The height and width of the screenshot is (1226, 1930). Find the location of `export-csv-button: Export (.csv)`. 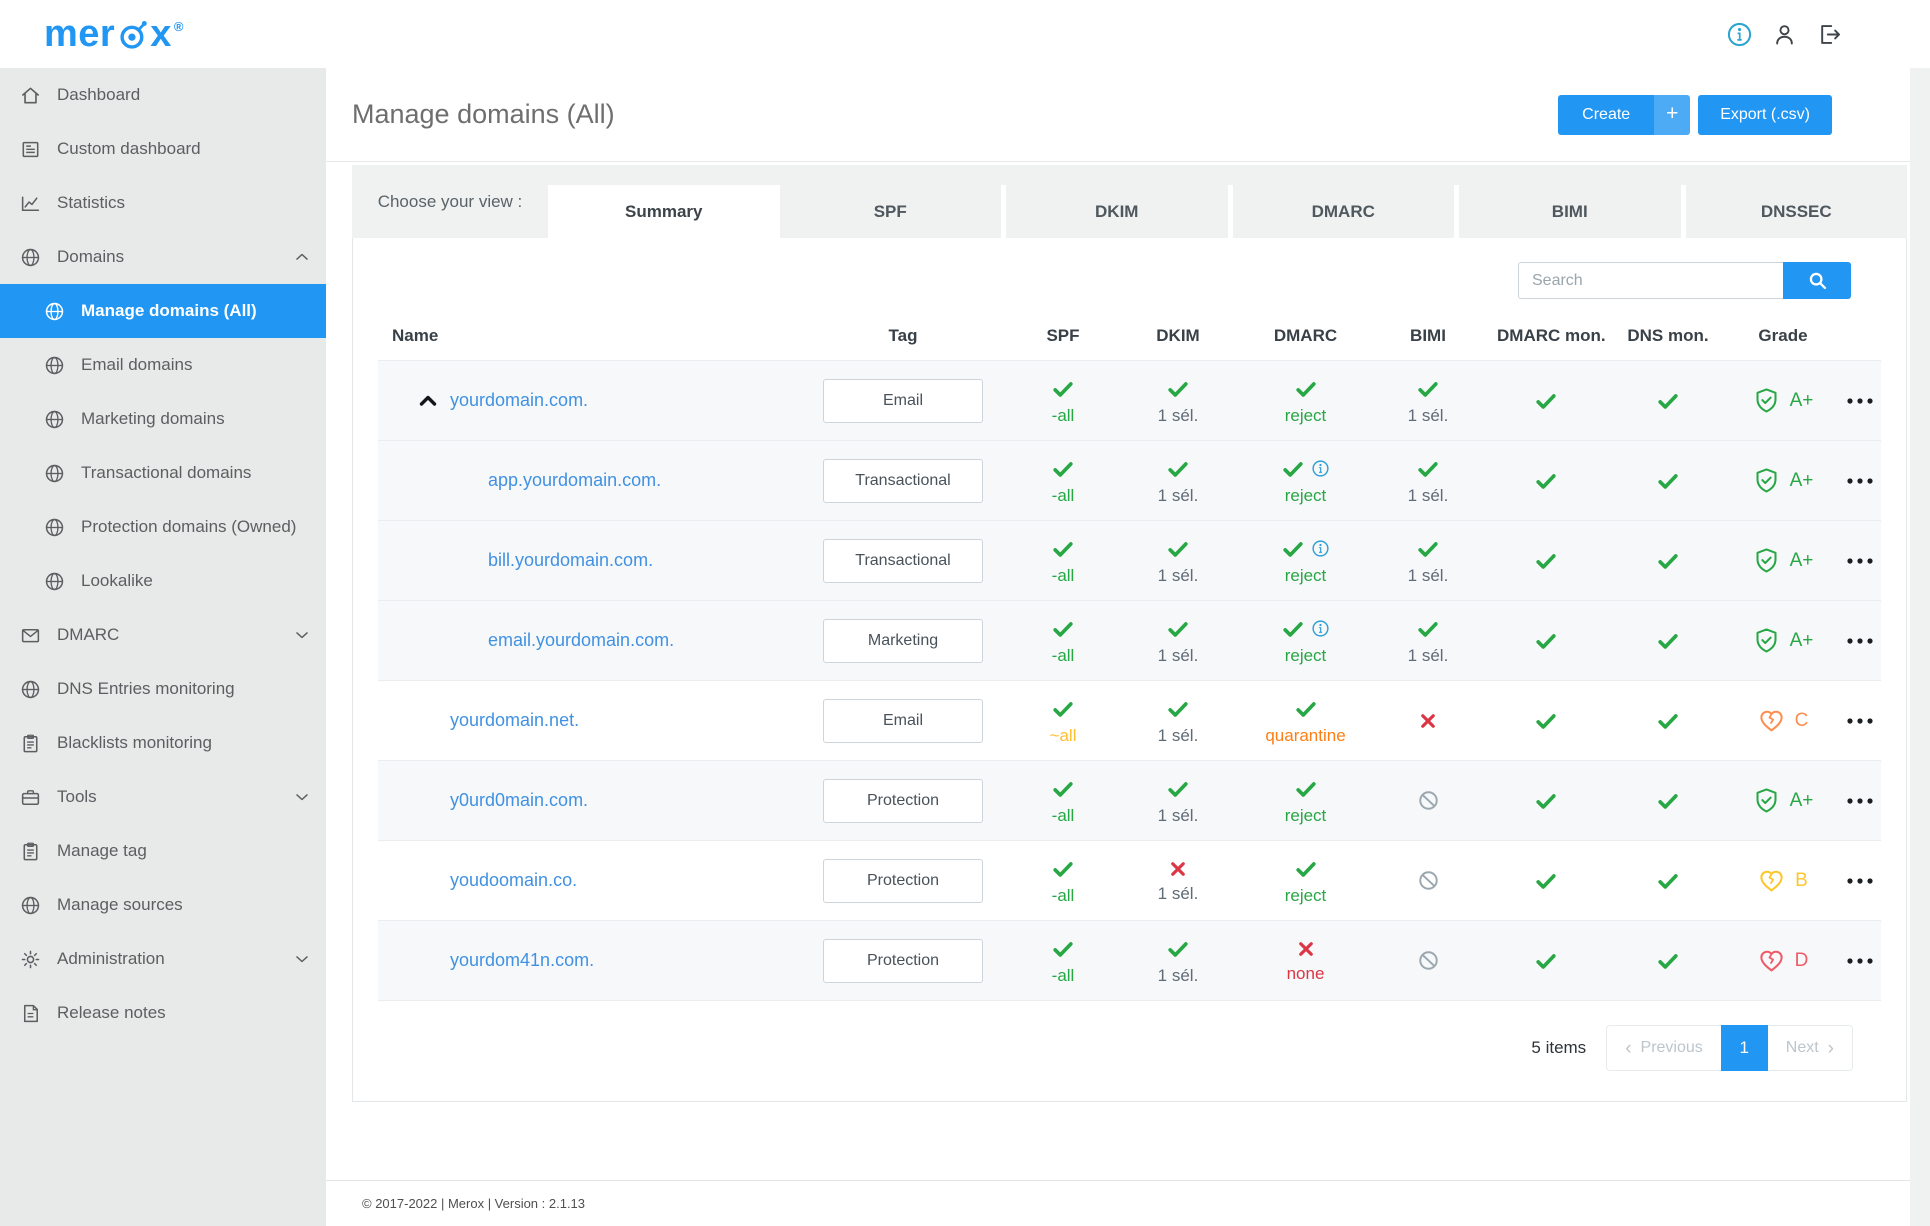

export-csv-button: Export (.csv) is located at coordinates (1765, 114).